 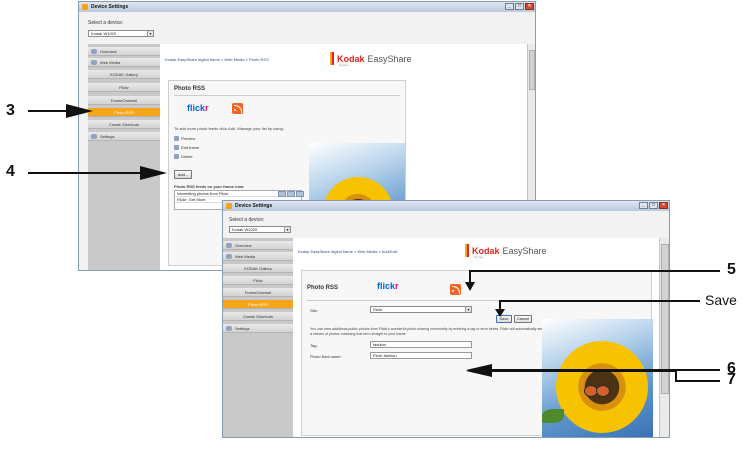 I want to click on site-select: Flickr ▾, so click(x=421, y=309).